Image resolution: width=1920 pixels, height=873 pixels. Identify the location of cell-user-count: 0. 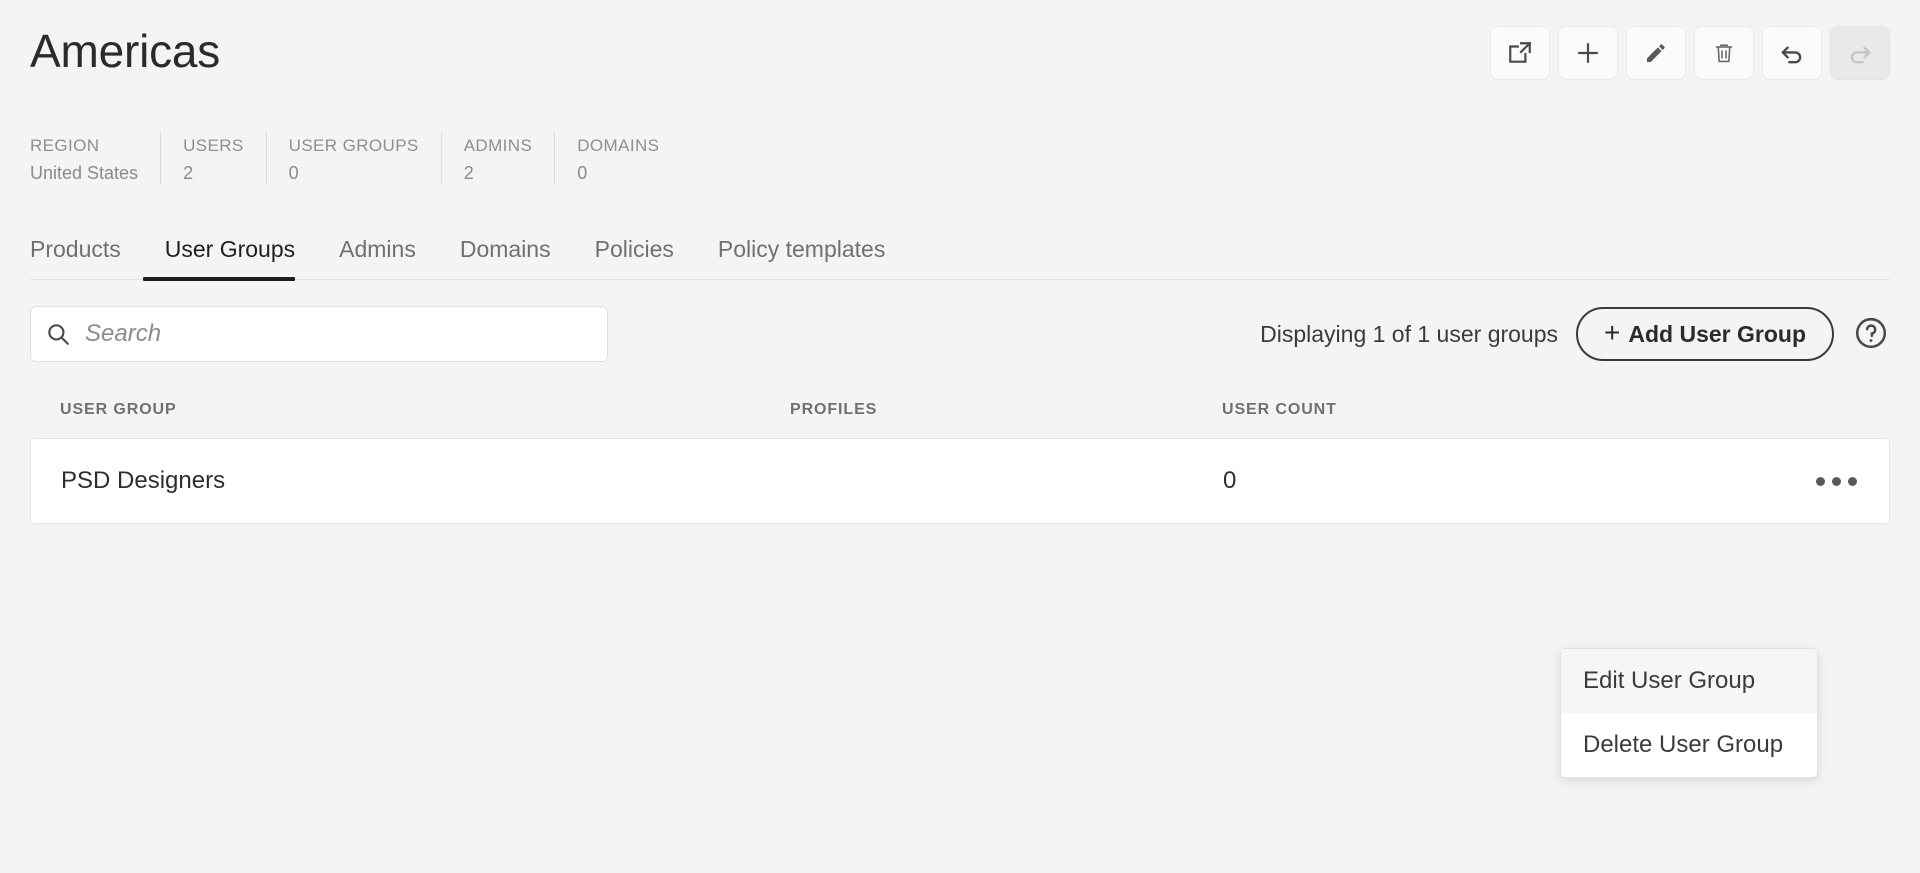
(1230, 480).